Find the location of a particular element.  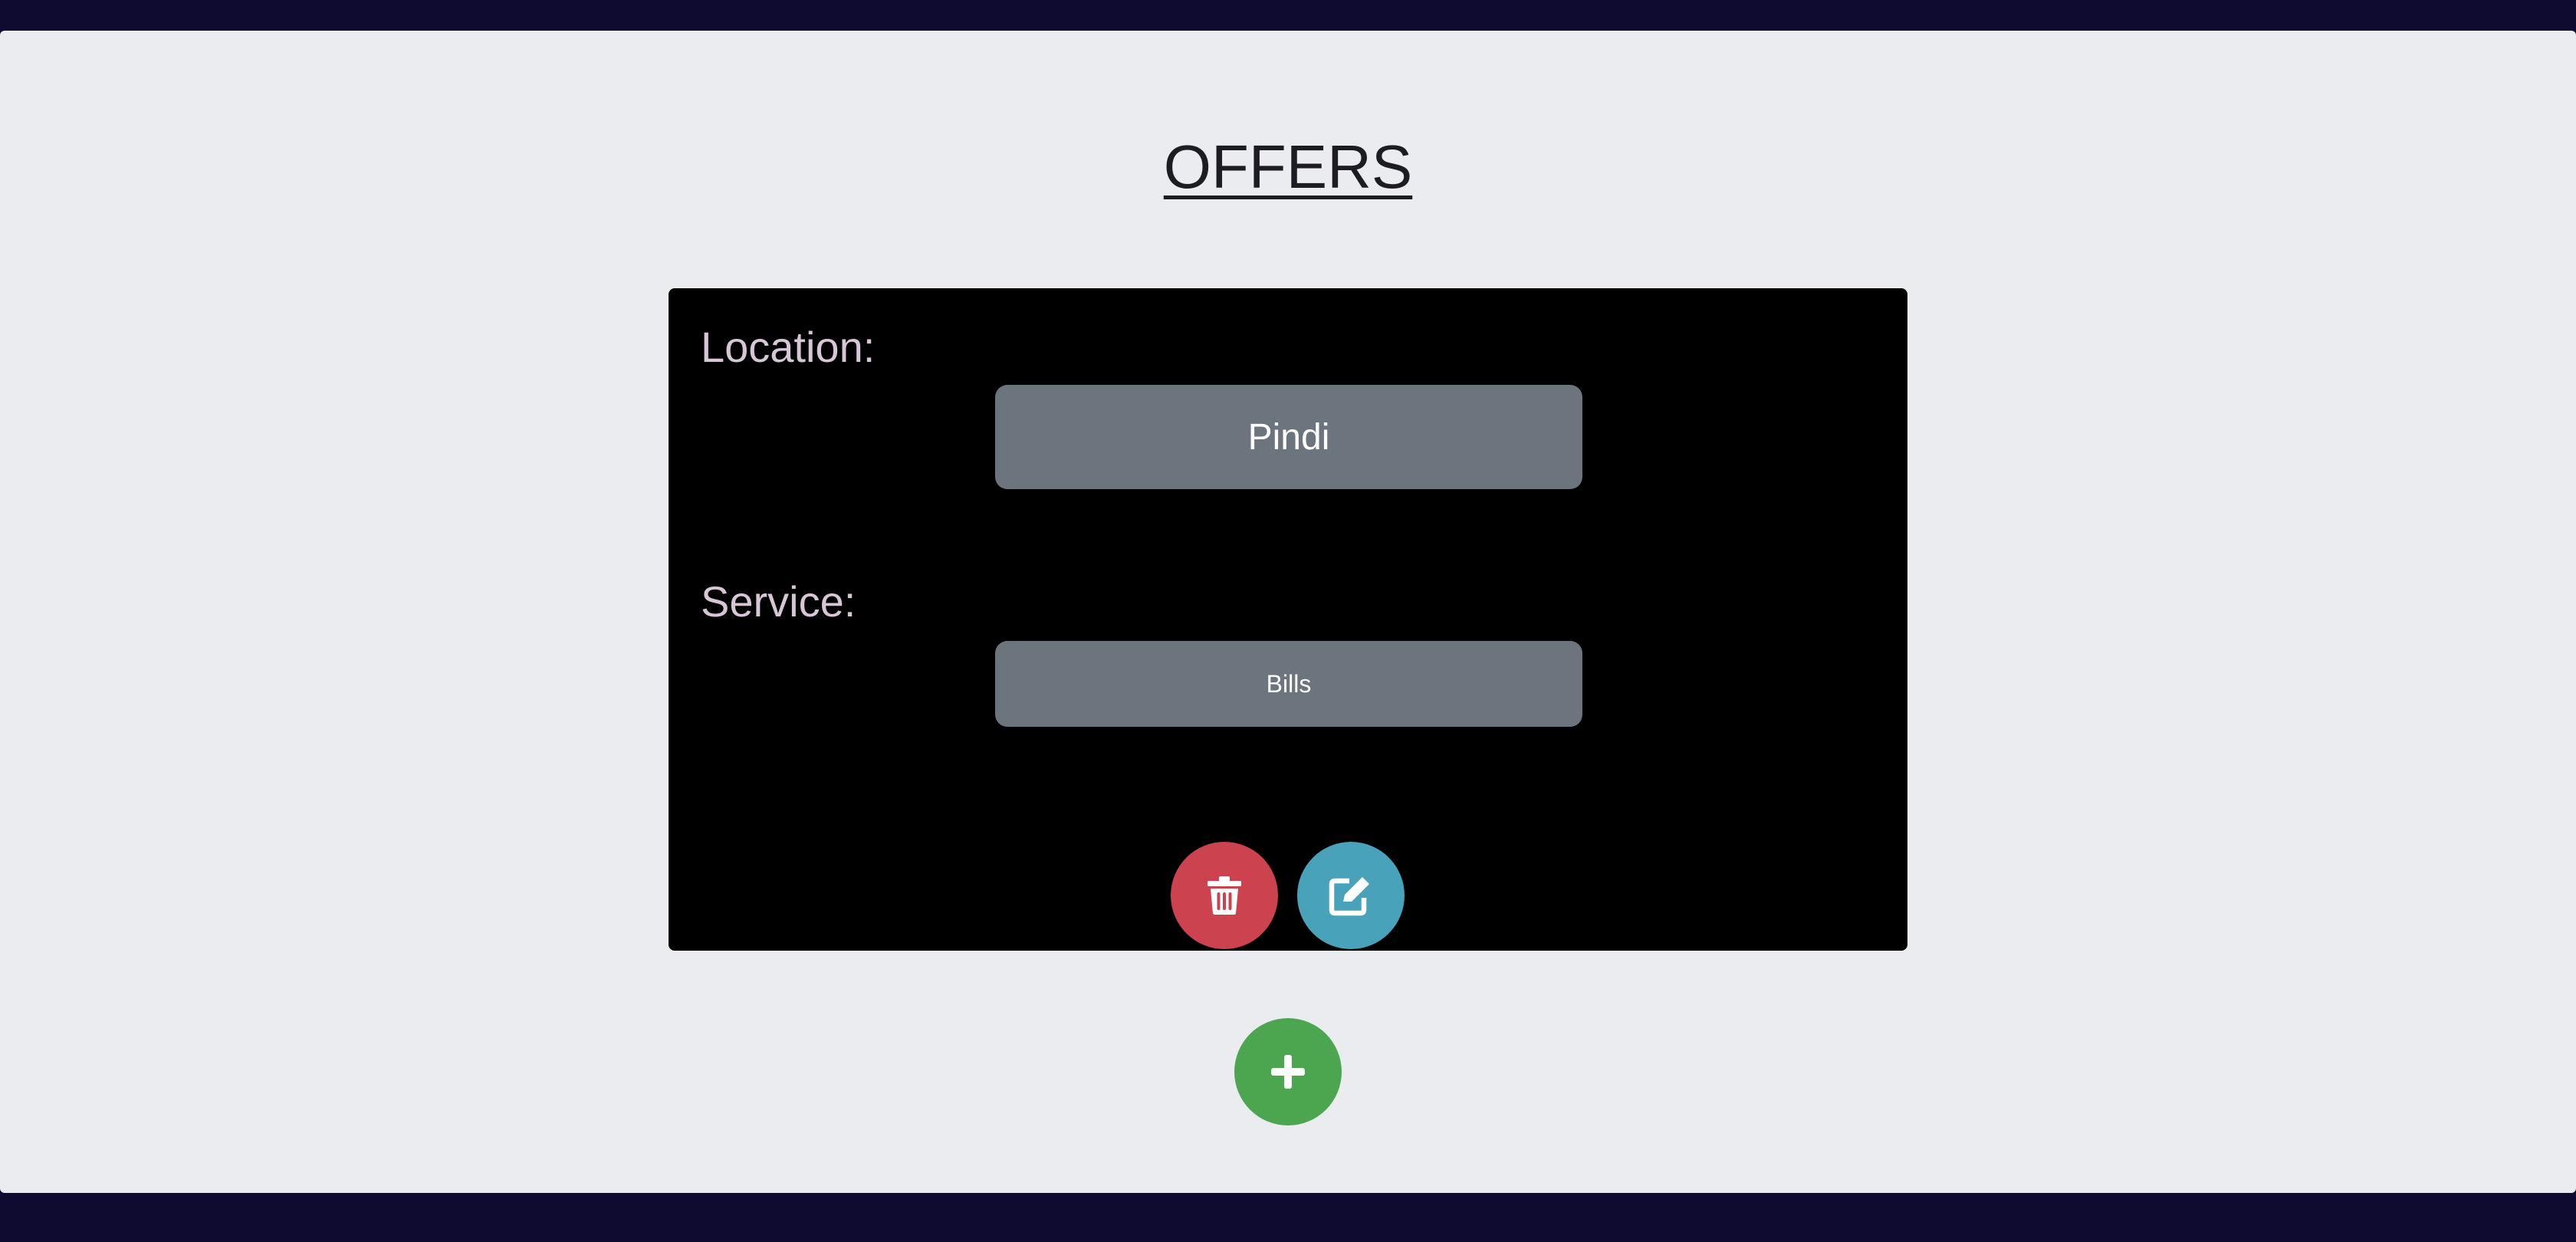

add-offer-button is located at coordinates (1288, 1072).